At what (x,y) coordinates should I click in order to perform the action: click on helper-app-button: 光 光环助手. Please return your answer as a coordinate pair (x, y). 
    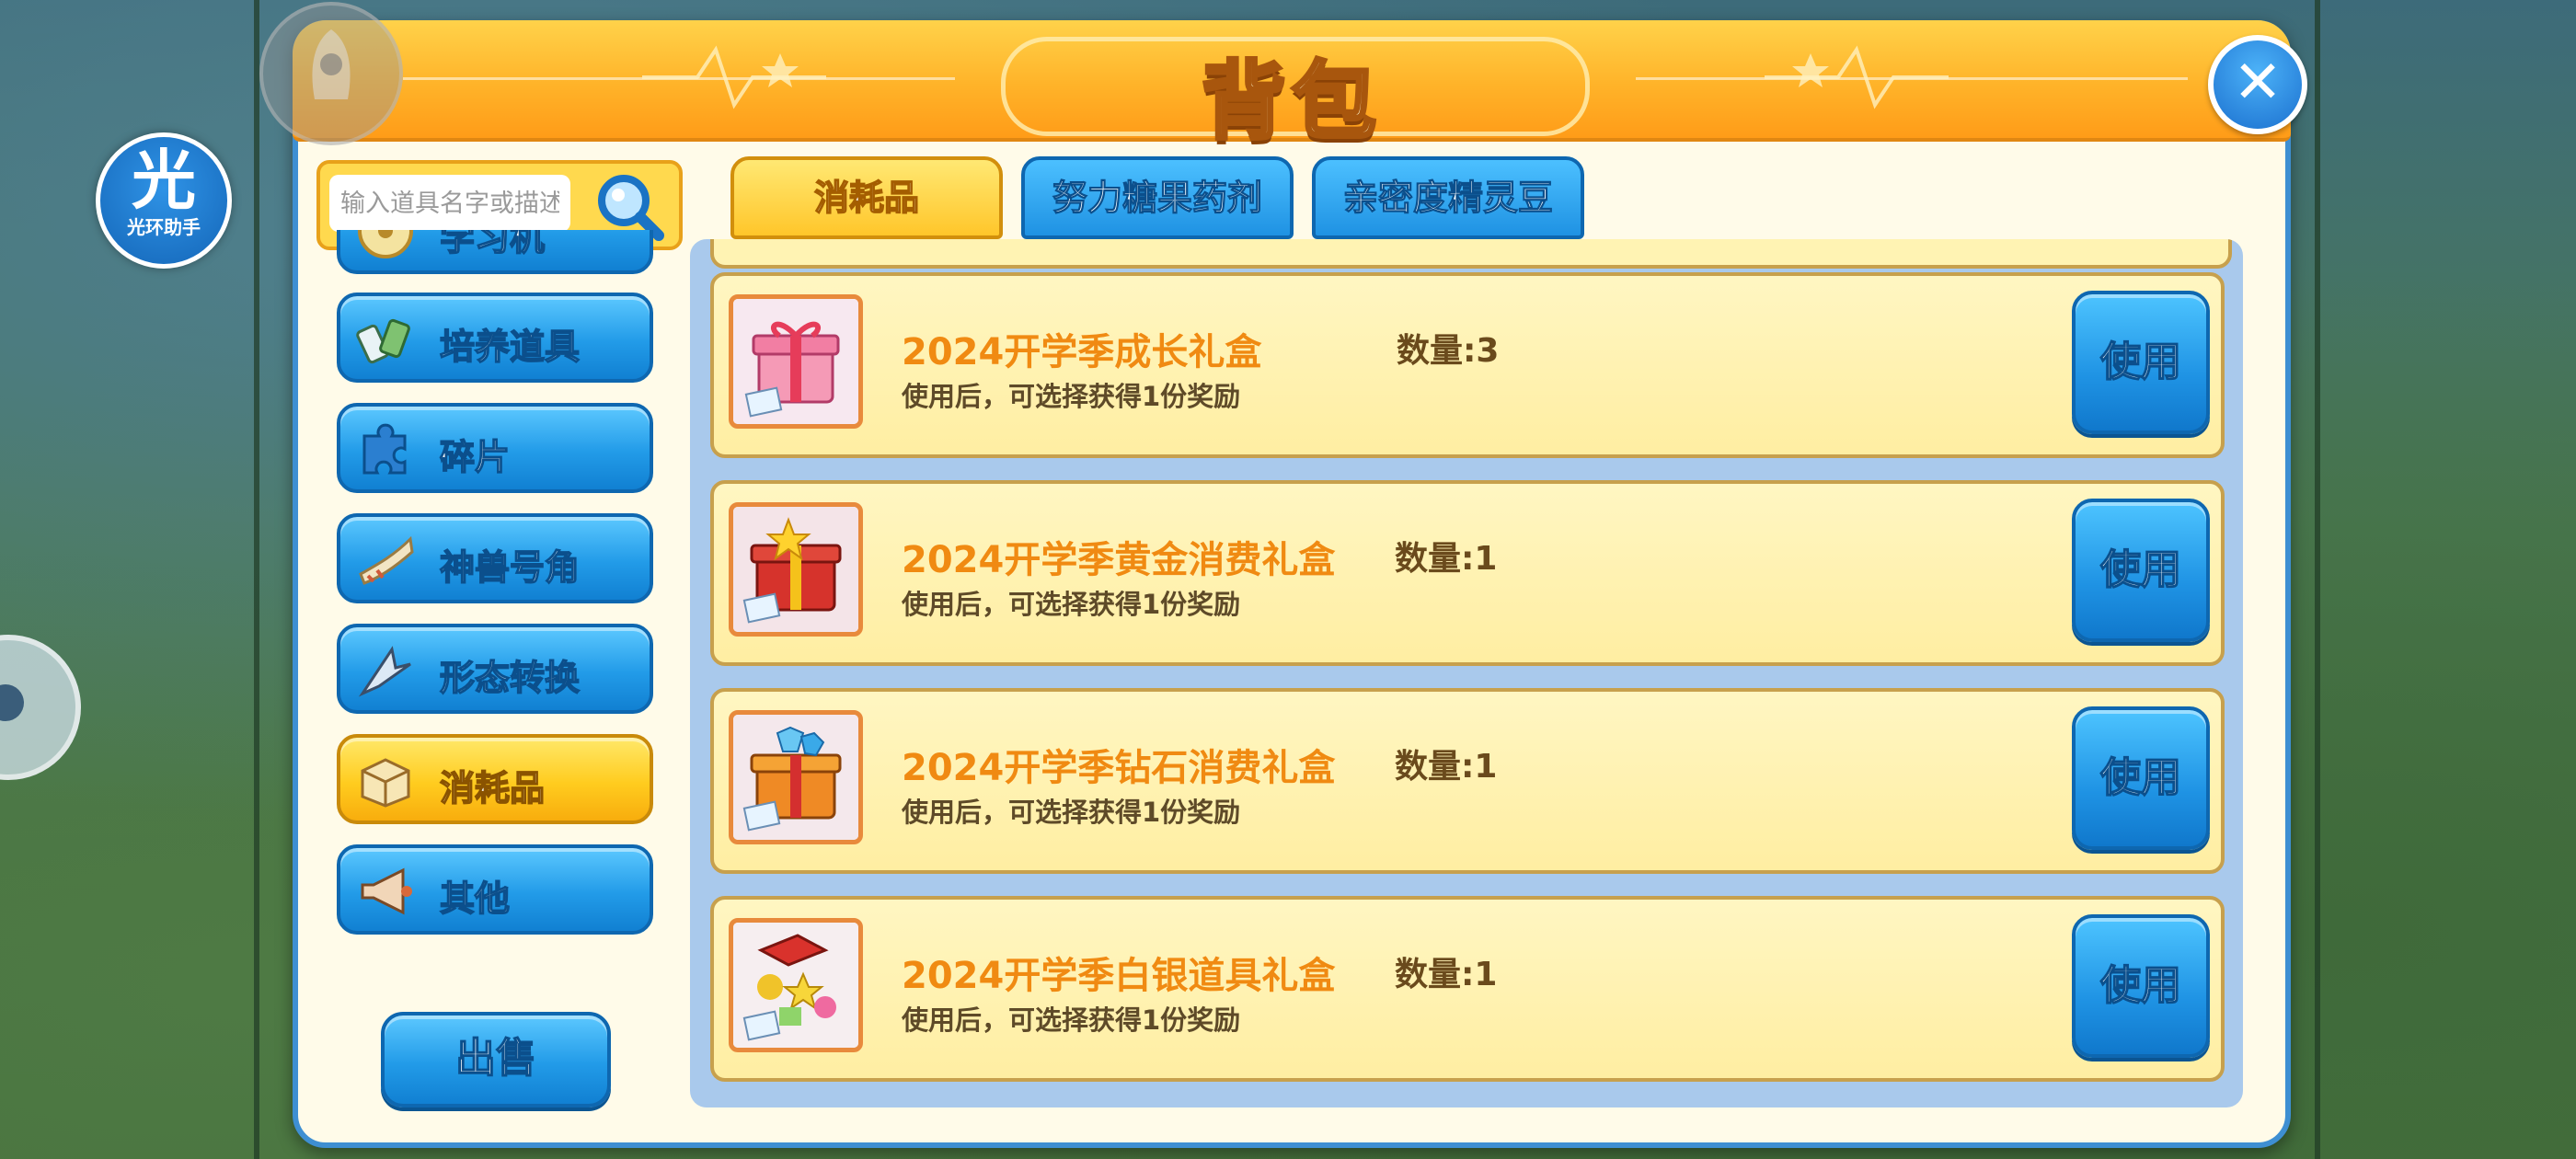
    Looking at the image, I should click on (164, 200).